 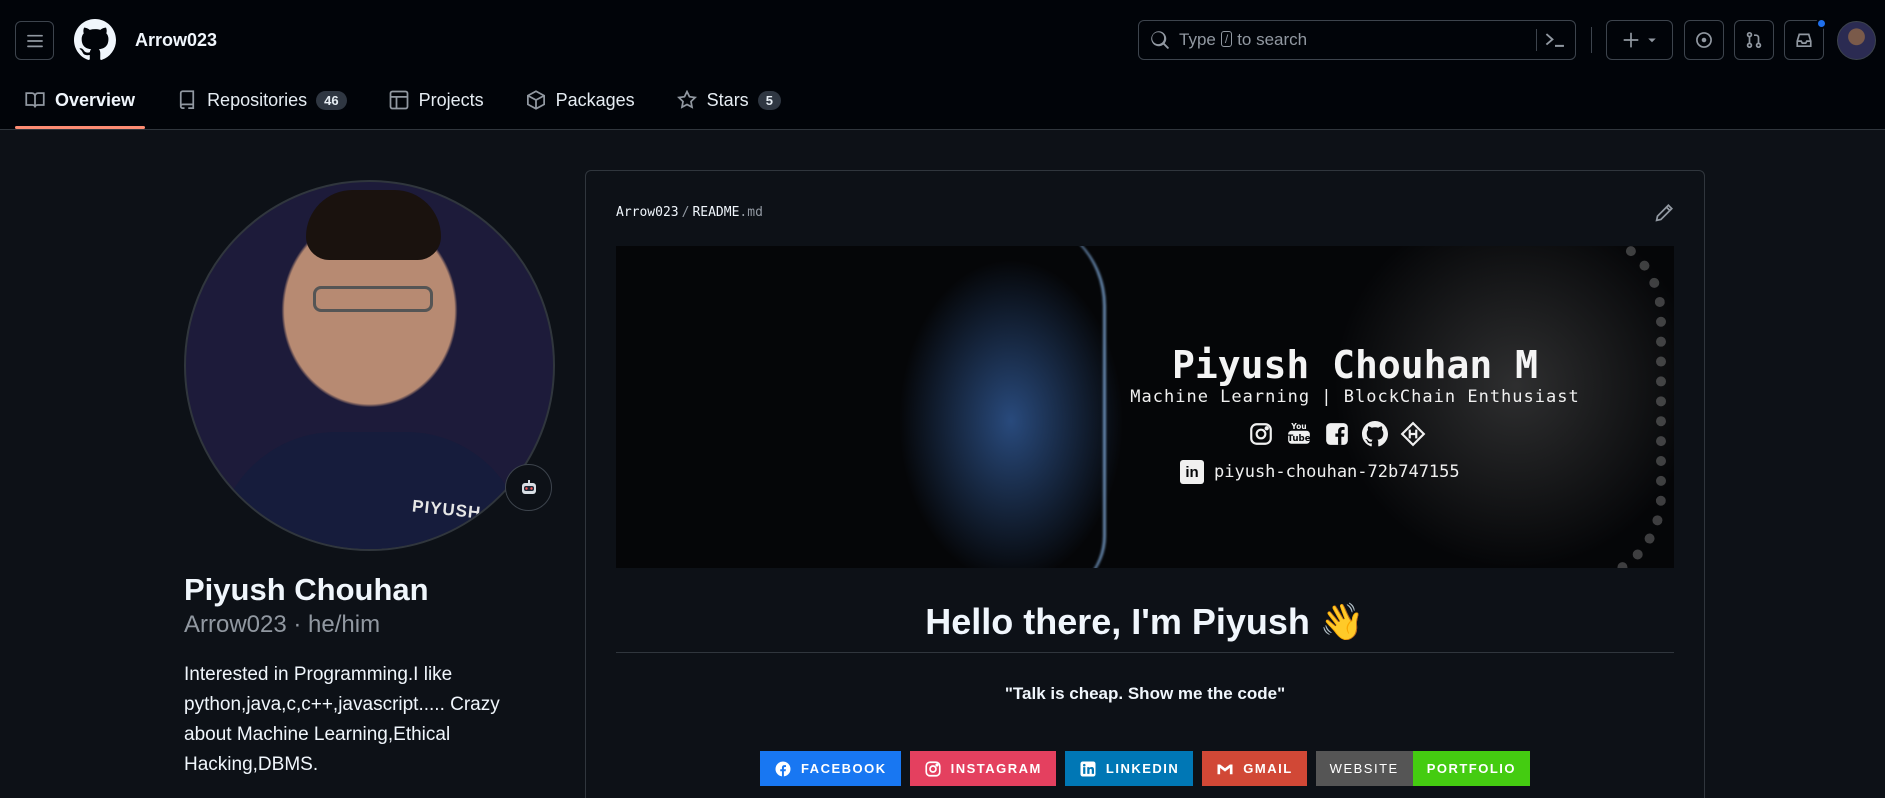 What do you see at coordinates (686, 99) in the screenshot?
I see `star-icon` at bounding box center [686, 99].